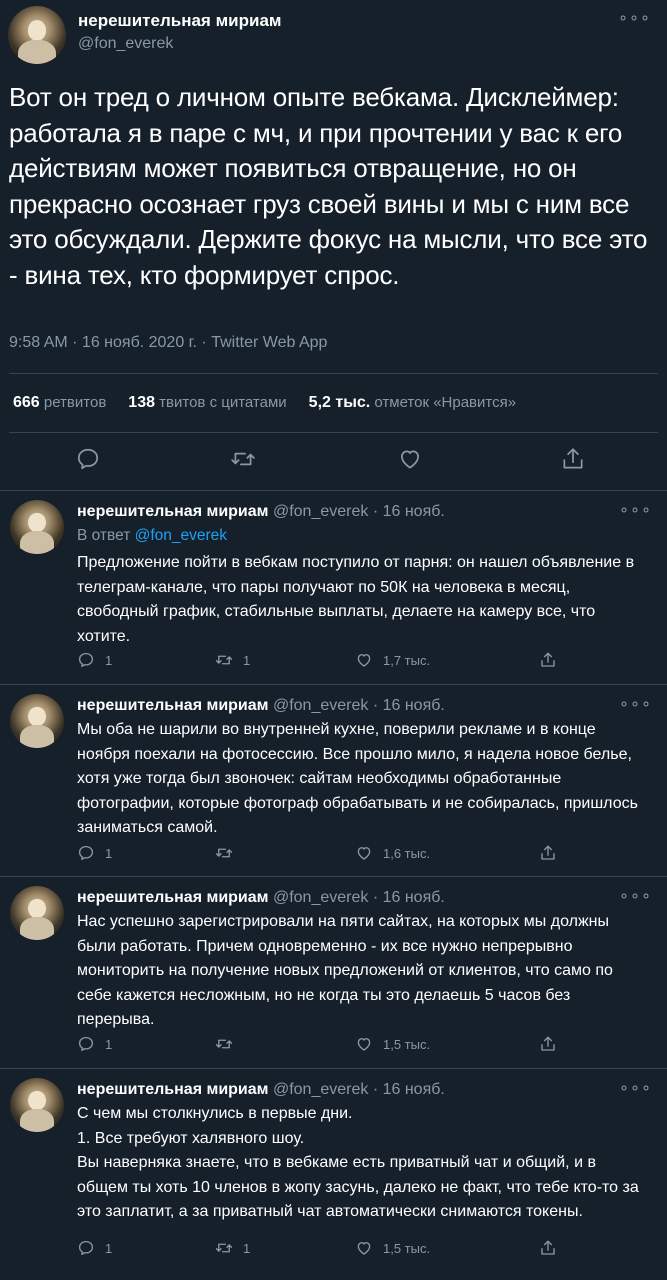  Describe the element at coordinates (317, 1248) in the screenshot. I see `action-row: 1 1 1,5 тыс.` at that location.